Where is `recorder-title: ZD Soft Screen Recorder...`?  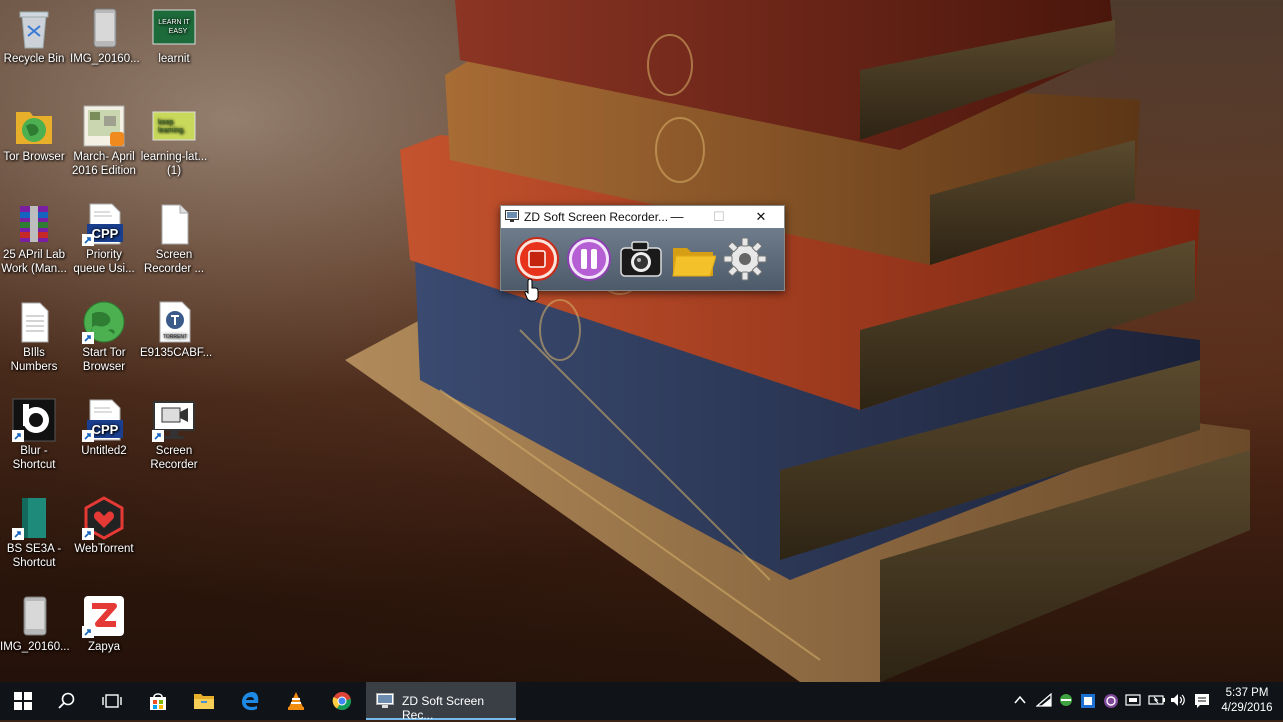
recorder-title: ZD Soft Screen Recorder... is located at coordinates (596, 217).